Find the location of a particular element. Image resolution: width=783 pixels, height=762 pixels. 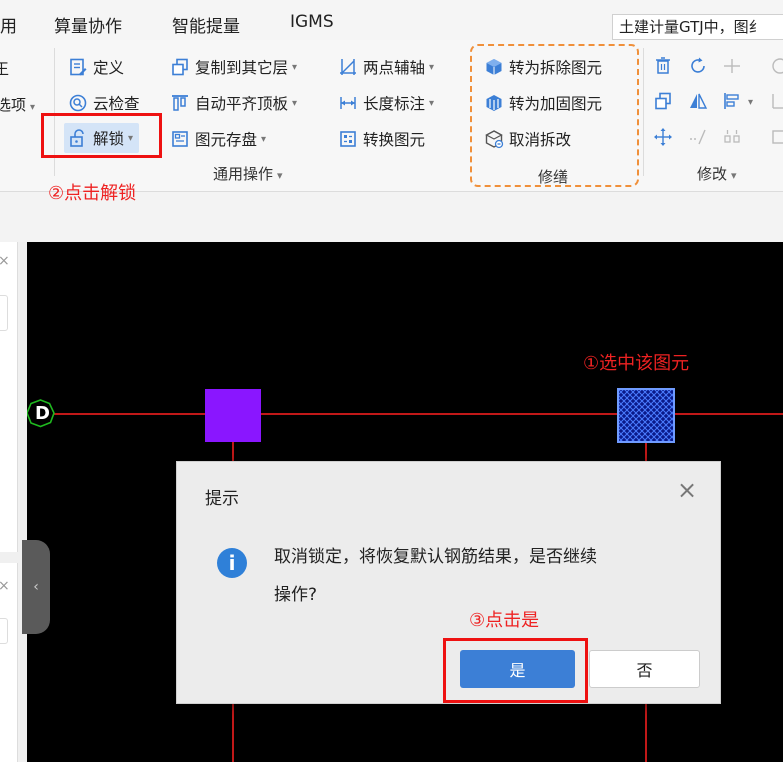

ribbon-options-item: 选项 ▾ is located at coordinates (17, 104).